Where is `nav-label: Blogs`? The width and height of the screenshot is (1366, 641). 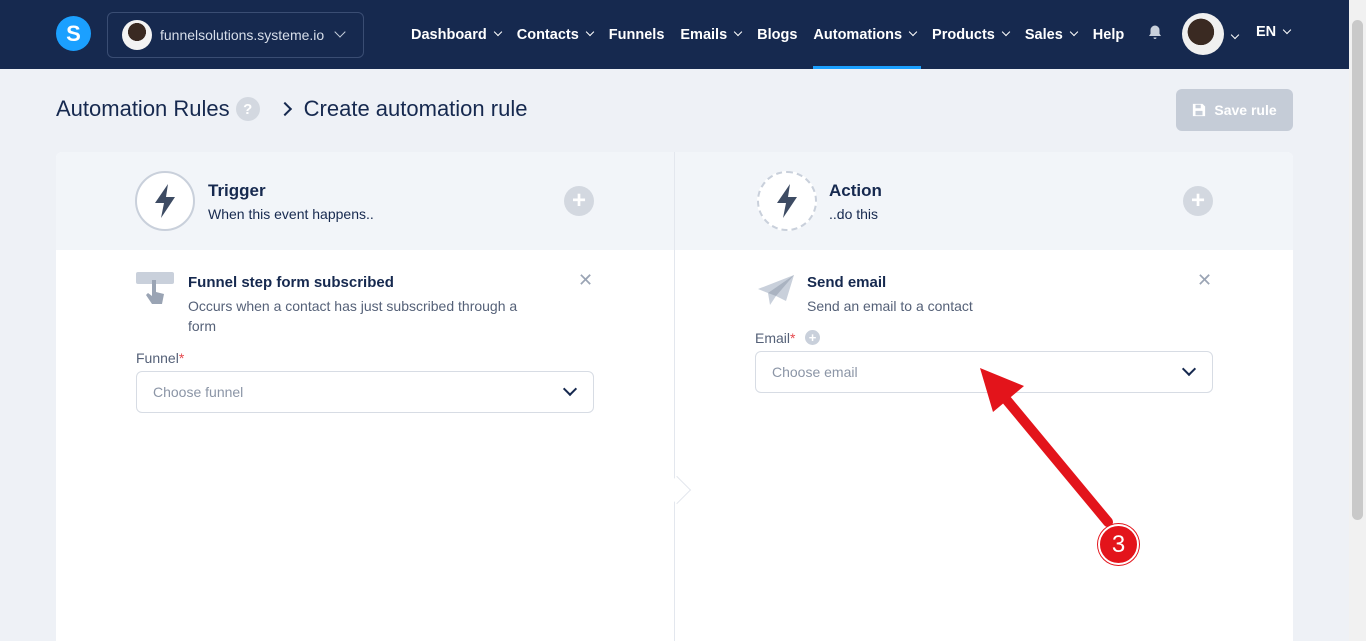
nav-label: Blogs is located at coordinates (777, 34).